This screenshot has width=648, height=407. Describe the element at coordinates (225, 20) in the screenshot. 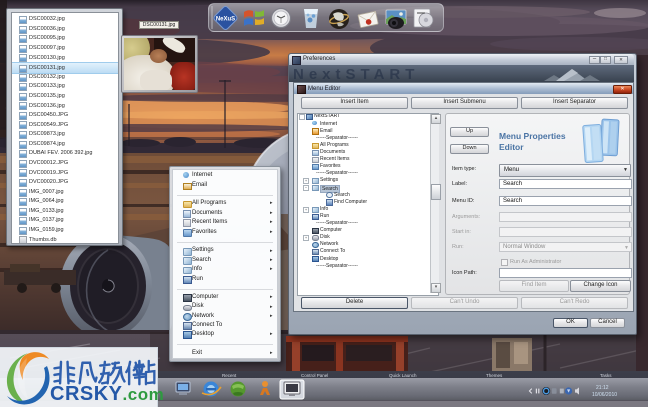

I see `svg-text: NeXuS` at that location.